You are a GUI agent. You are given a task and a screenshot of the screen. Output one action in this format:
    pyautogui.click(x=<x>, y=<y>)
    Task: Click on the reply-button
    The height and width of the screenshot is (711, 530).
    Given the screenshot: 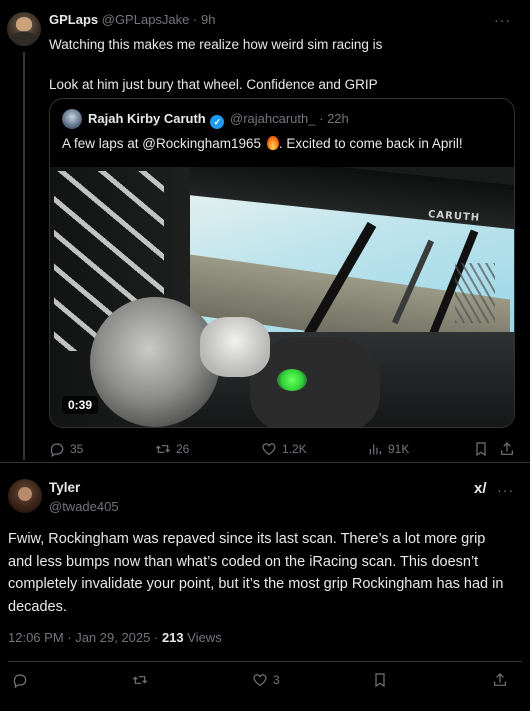 What is the action you would take?
    pyautogui.click(x=20, y=680)
    